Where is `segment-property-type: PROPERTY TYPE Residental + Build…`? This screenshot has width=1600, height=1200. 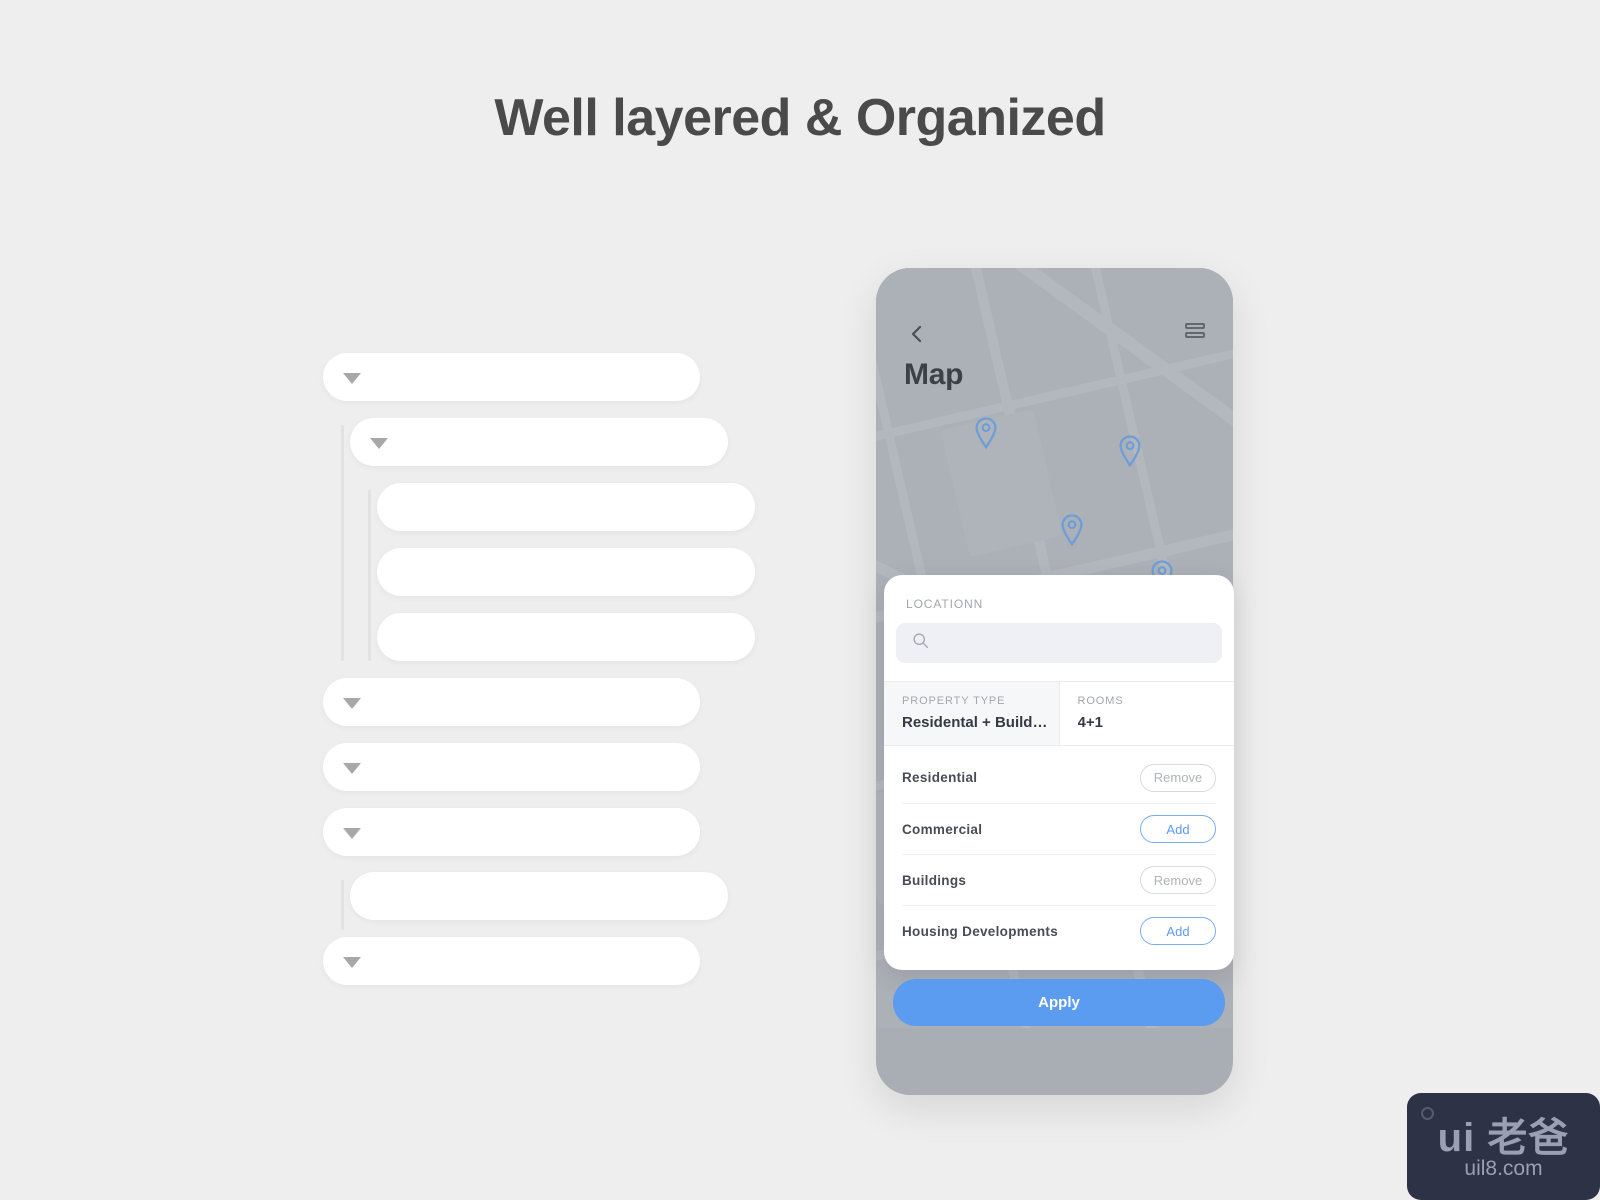 segment-property-type: PROPERTY TYPE Residental + Build… is located at coordinates (971, 713).